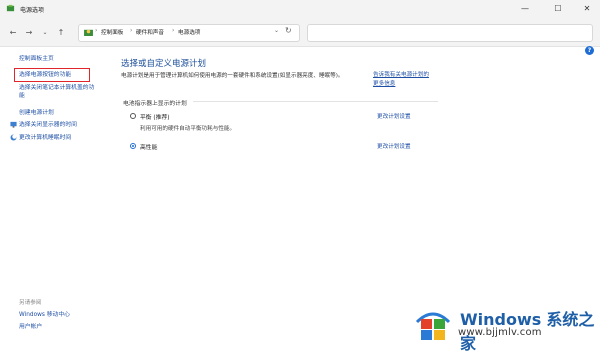  Describe the element at coordinates (586, 8) in the screenshot. I see `close-button: ✕` at that location.